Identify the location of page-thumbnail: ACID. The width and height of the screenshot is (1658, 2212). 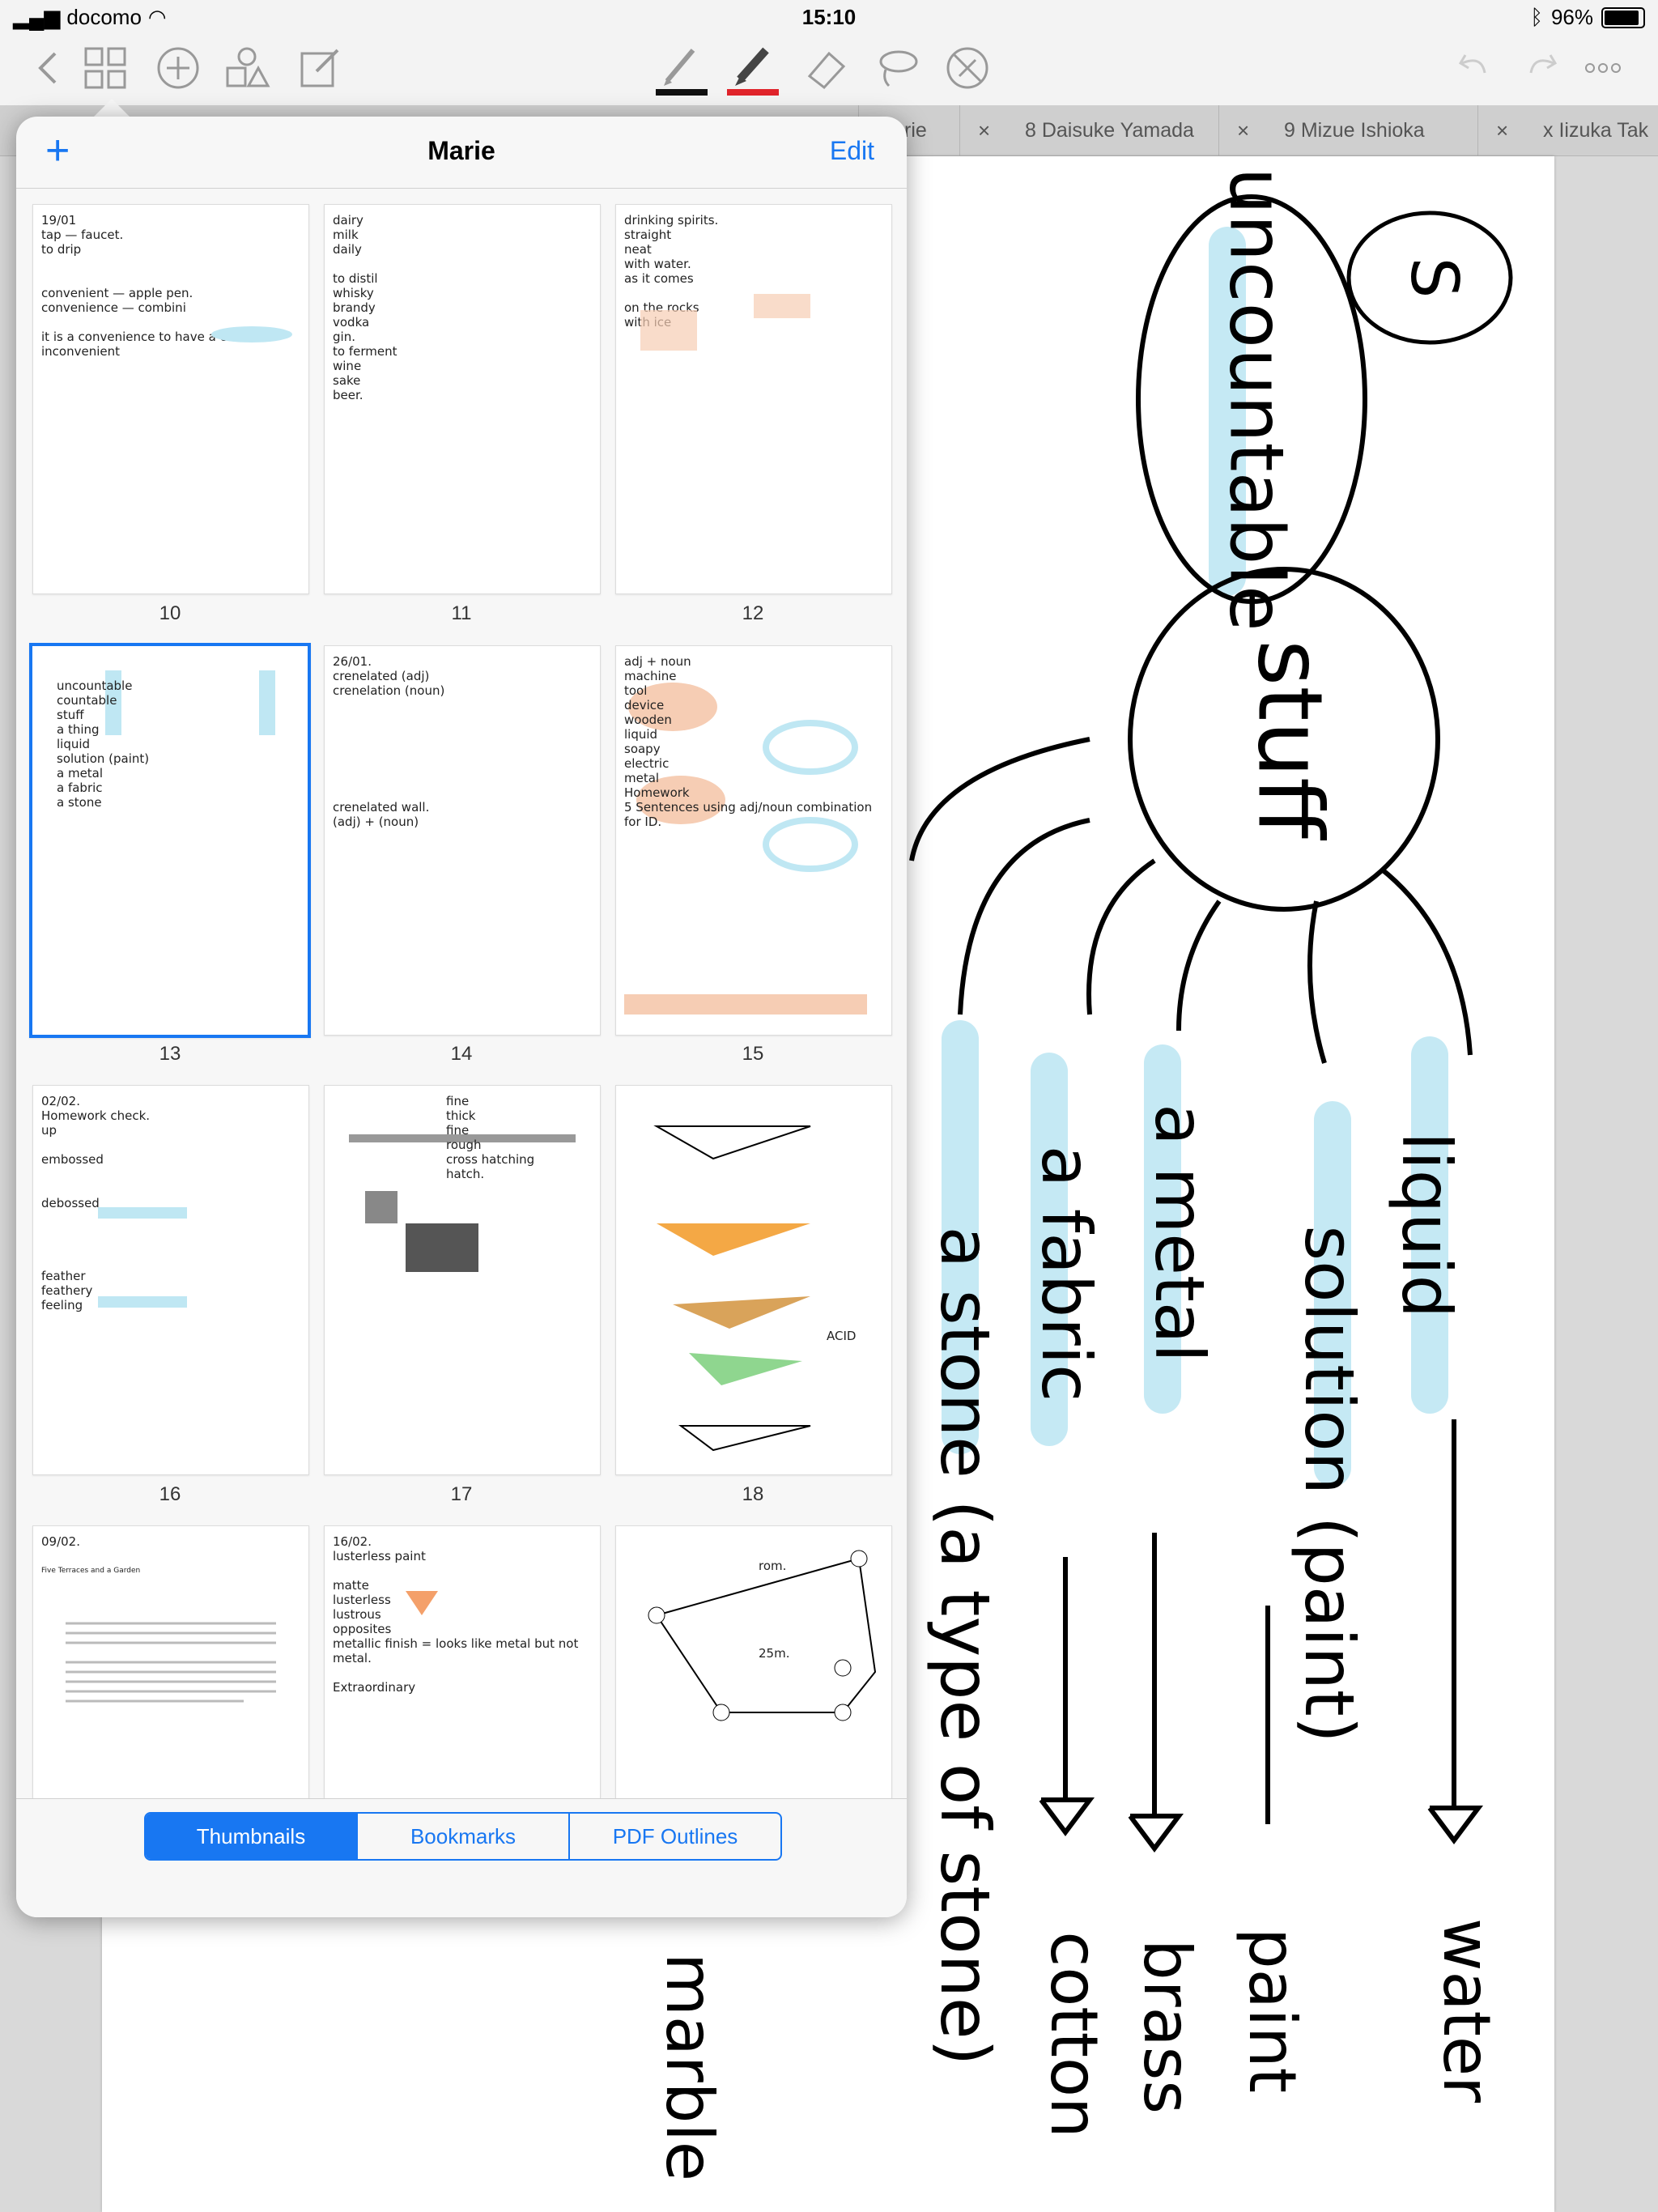
(753, 1280).